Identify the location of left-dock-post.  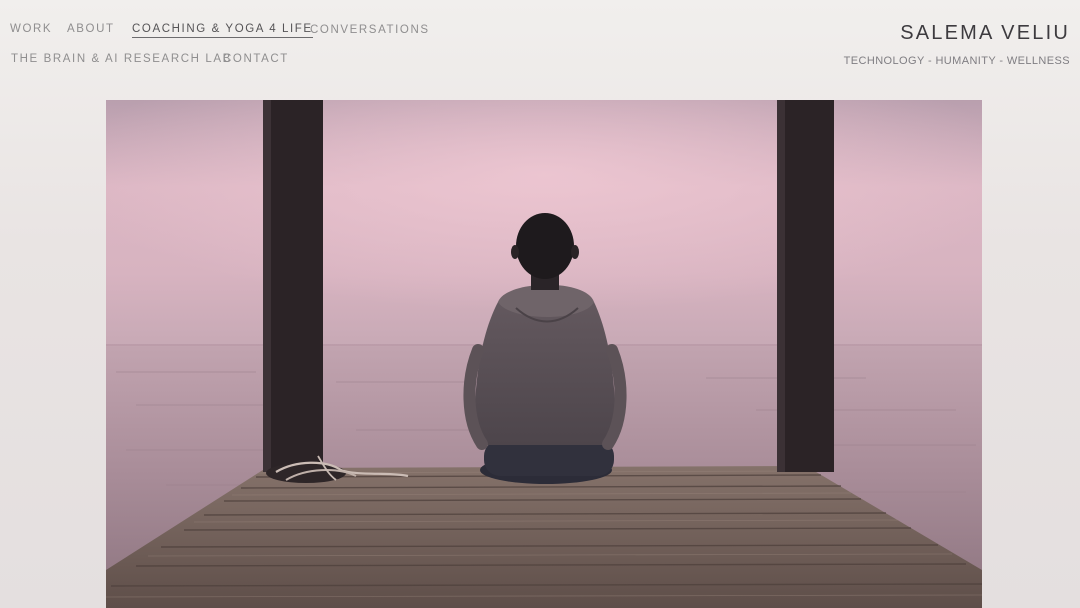
(293, 286).